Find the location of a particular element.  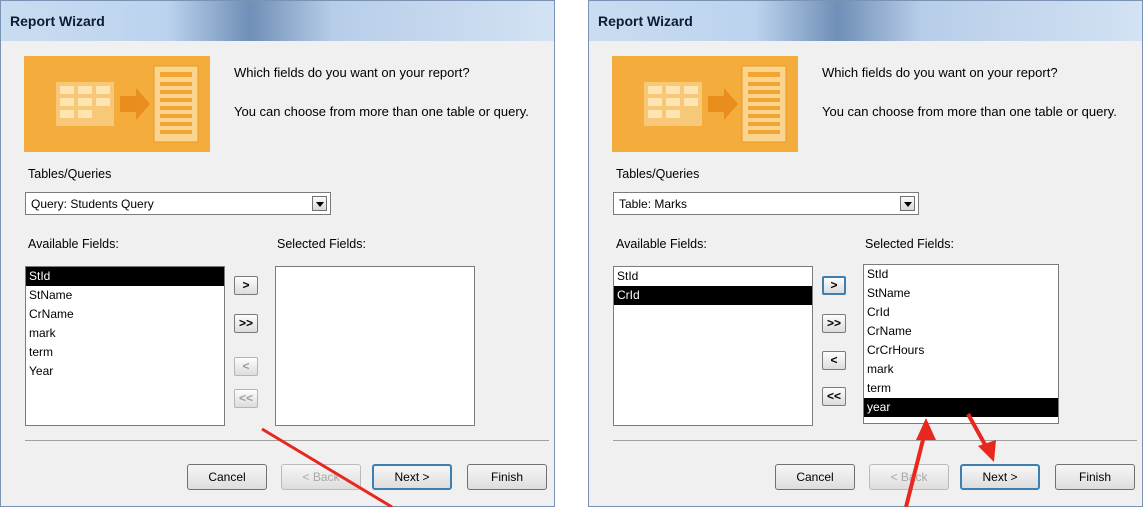

tables-queries-combo: Query: Students Query is located at coordinates (178, 203).